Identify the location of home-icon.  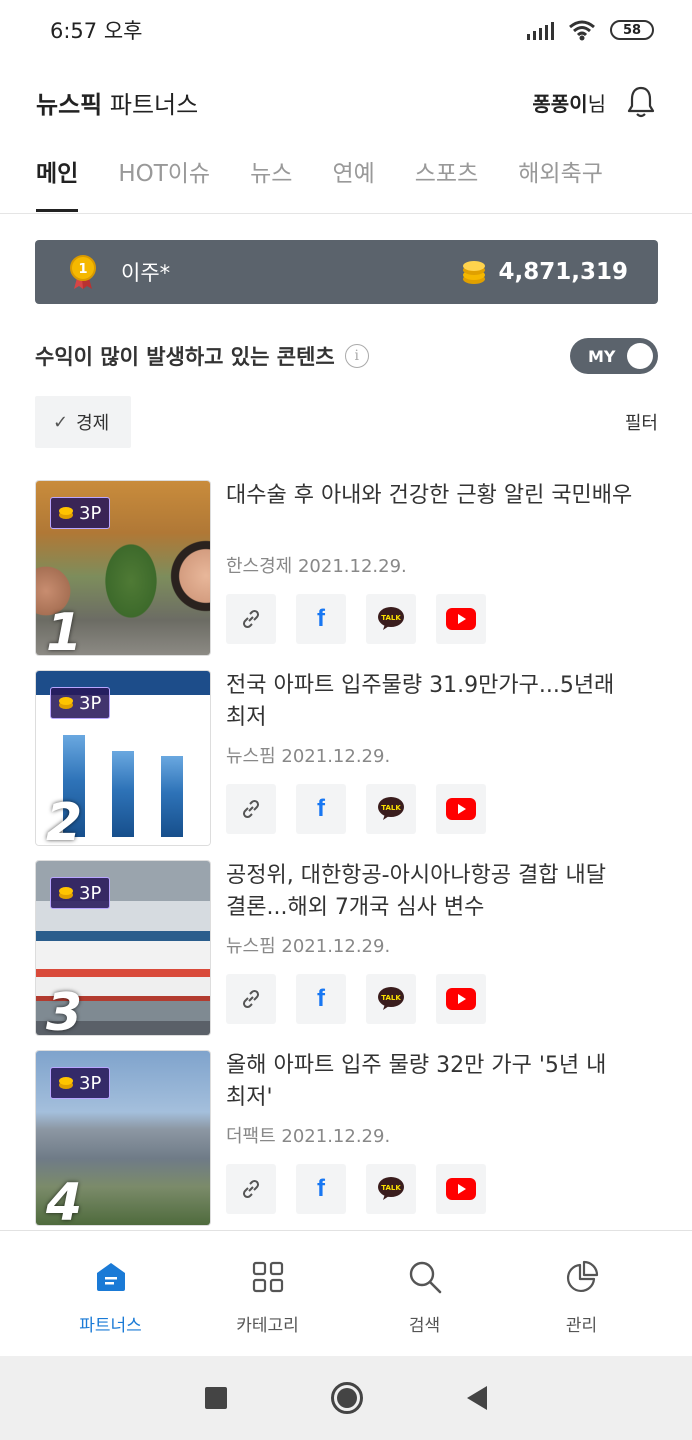
(110, 1277).